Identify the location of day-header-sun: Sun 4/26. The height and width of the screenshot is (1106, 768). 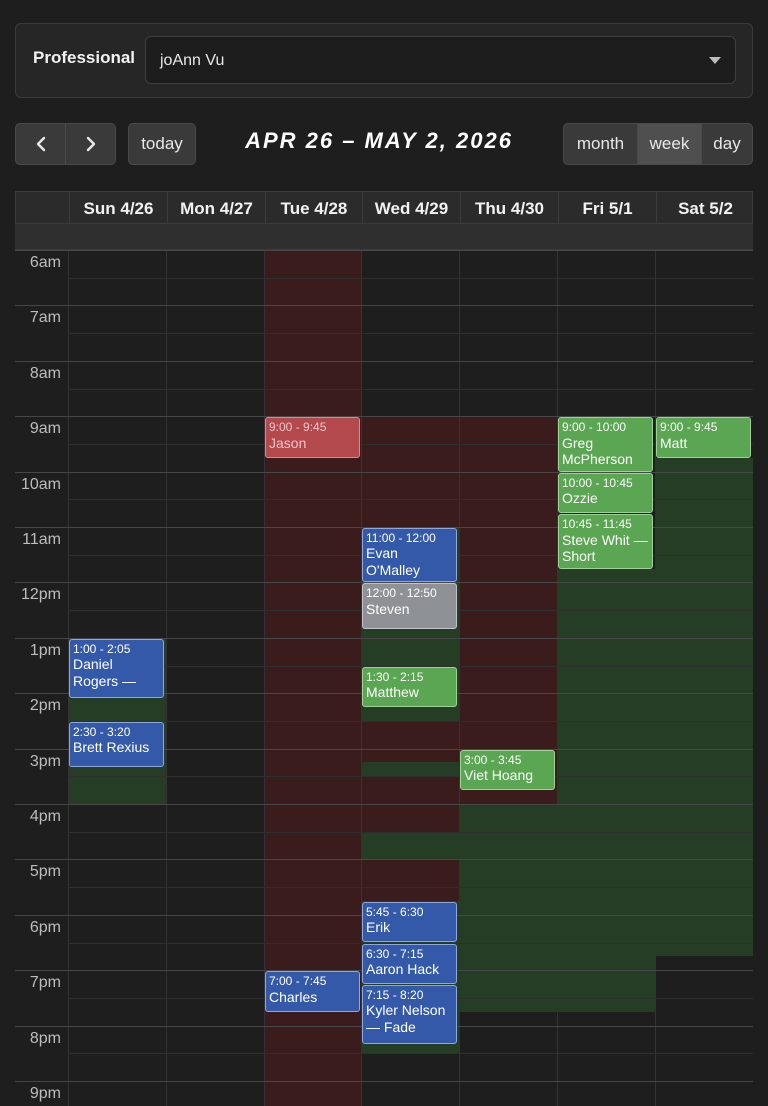
(118, 208).